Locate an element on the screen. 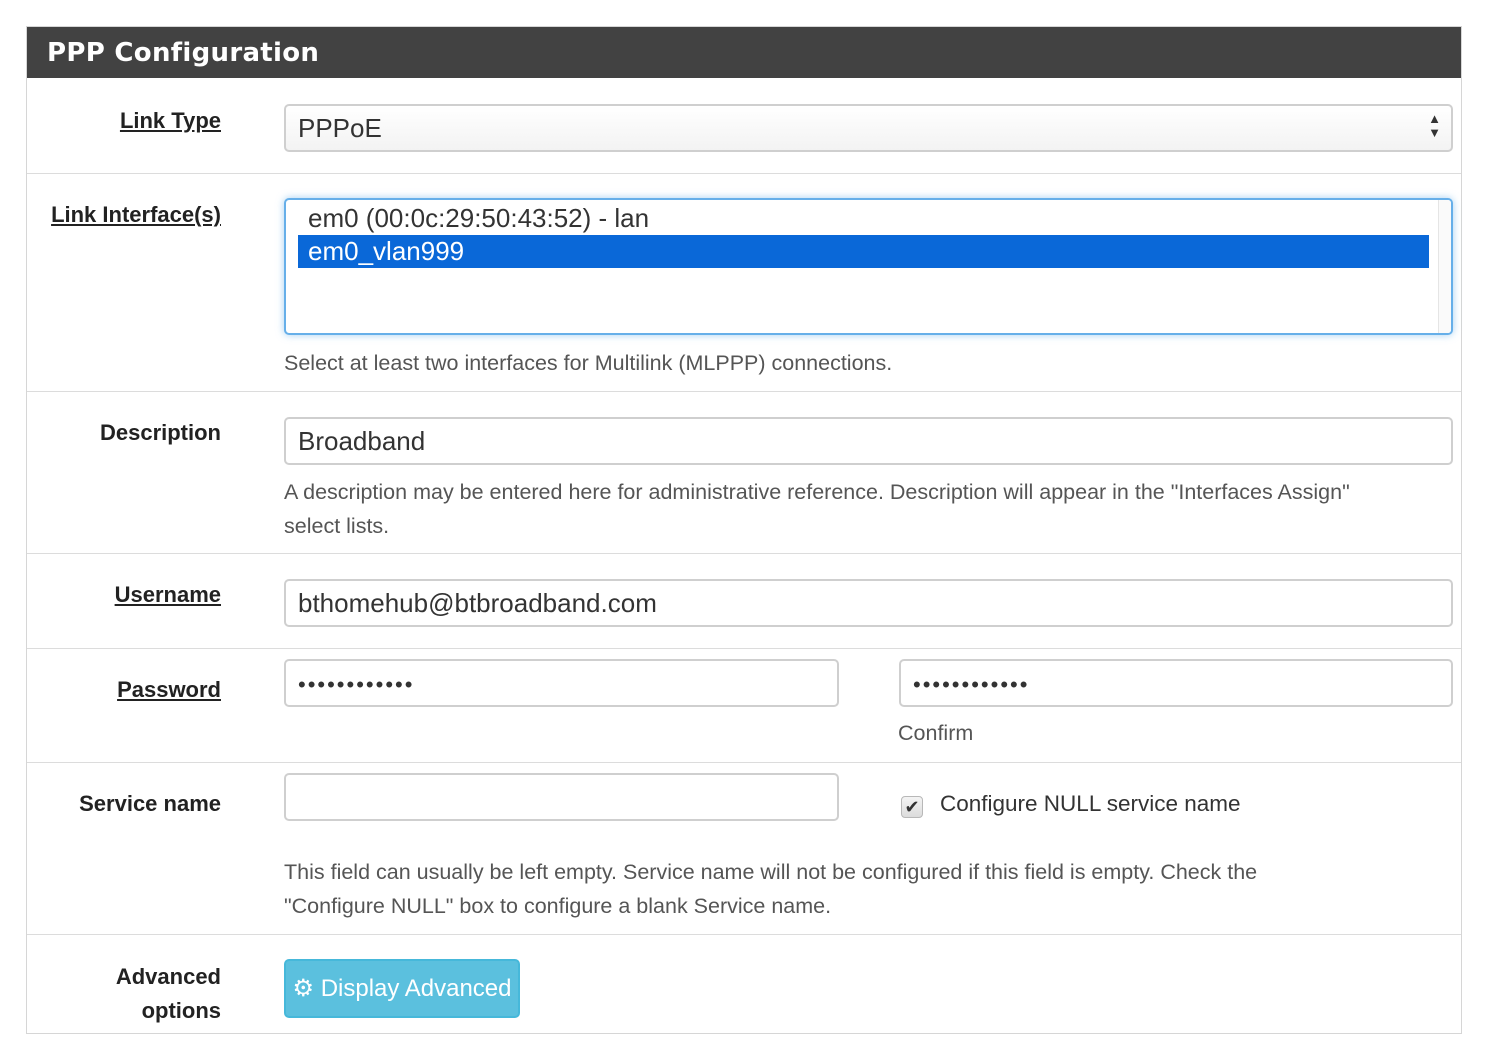 The height and width of the screenshot is (1061, 1490). link-type-select: PPPoE ▲ ▼ is located at coordinates (868, 128).